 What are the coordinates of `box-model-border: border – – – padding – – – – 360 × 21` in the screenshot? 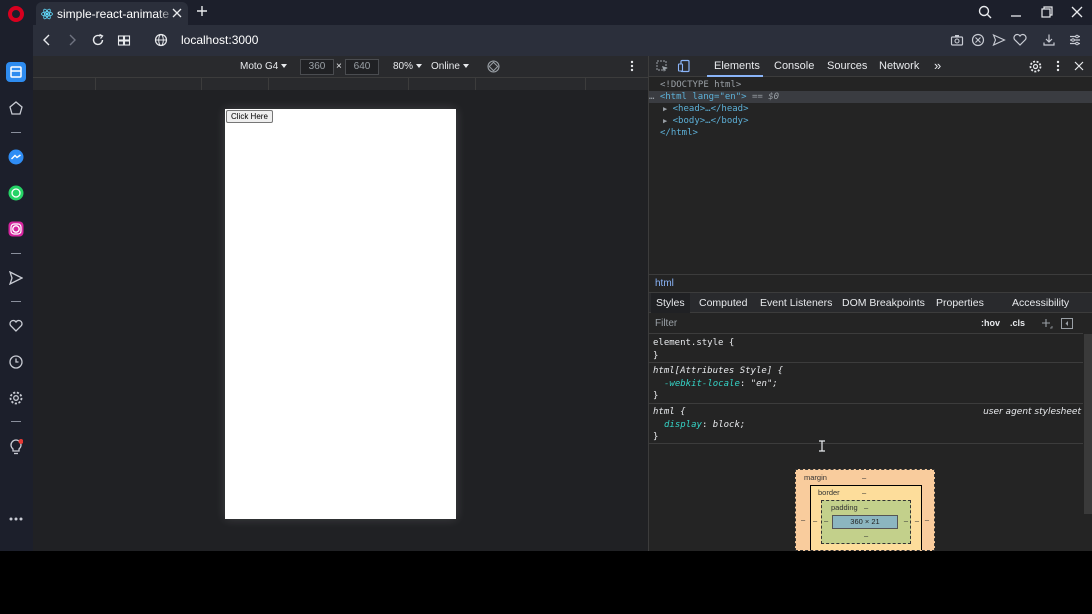 It's located at (866, 517).